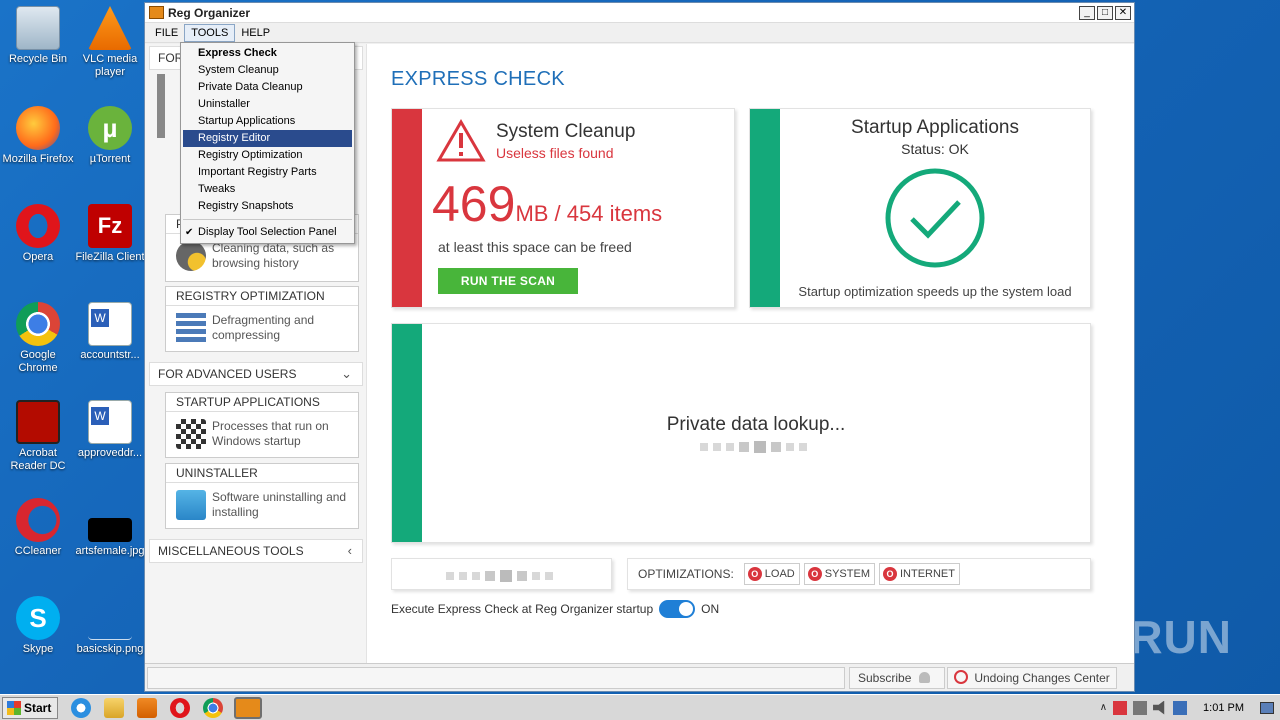 This screenshot has height=720, width=1280. Describe the element at coordinates (38, 528) in the screenshot. I see `desktop-icon-ccleaner: CCleaner` at that location.